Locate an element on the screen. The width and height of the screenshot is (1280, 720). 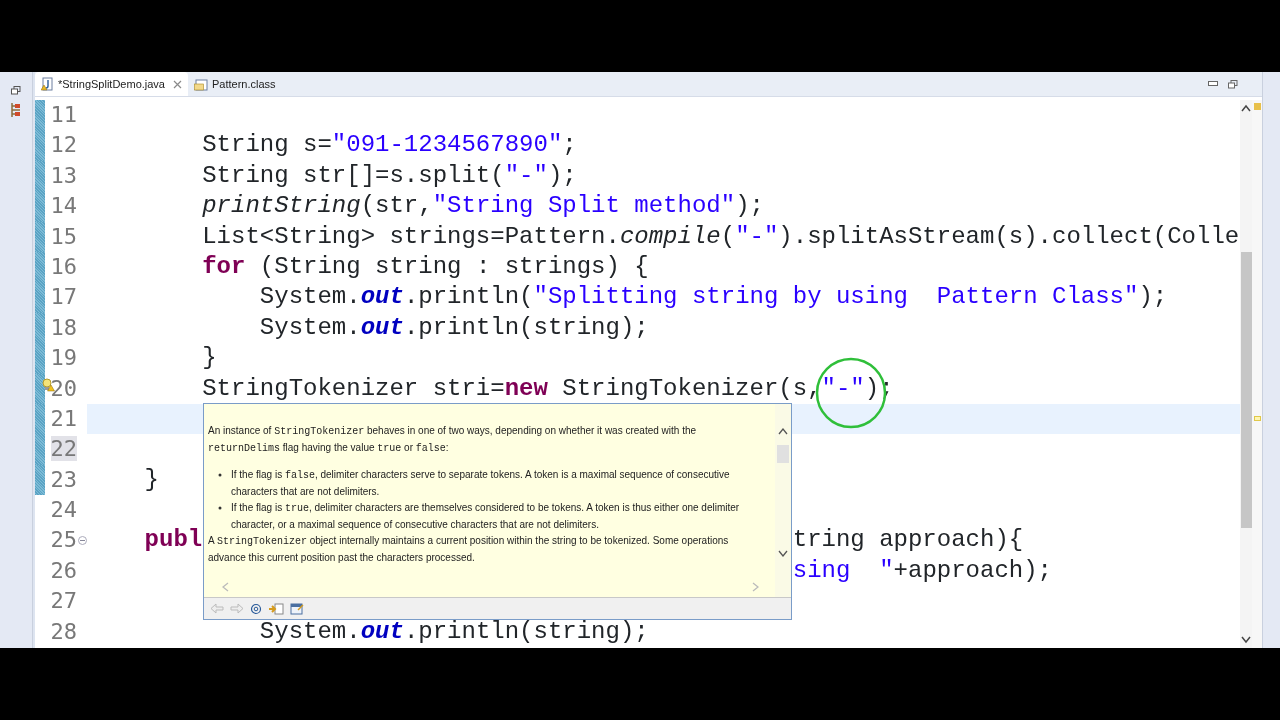
scroll-right-icon is located at coordinates (755, 587).